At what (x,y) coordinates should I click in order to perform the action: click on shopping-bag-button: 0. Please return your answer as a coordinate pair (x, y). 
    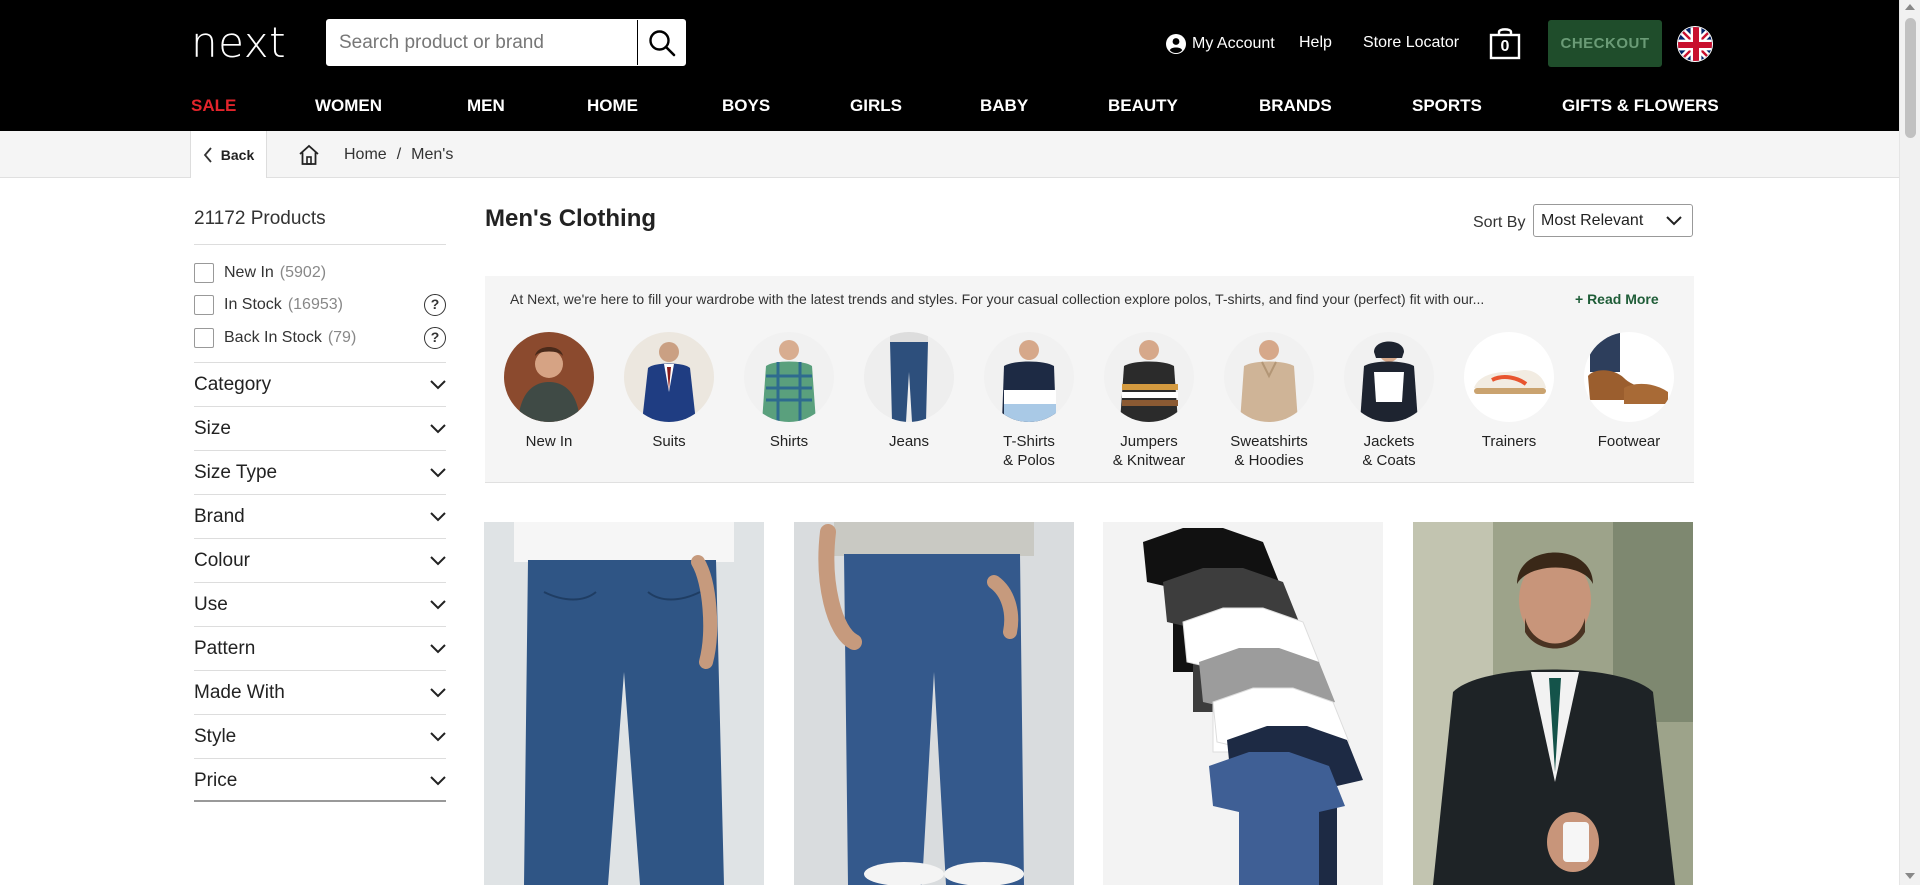
    Looking at the image, I should click on (1505, 43).